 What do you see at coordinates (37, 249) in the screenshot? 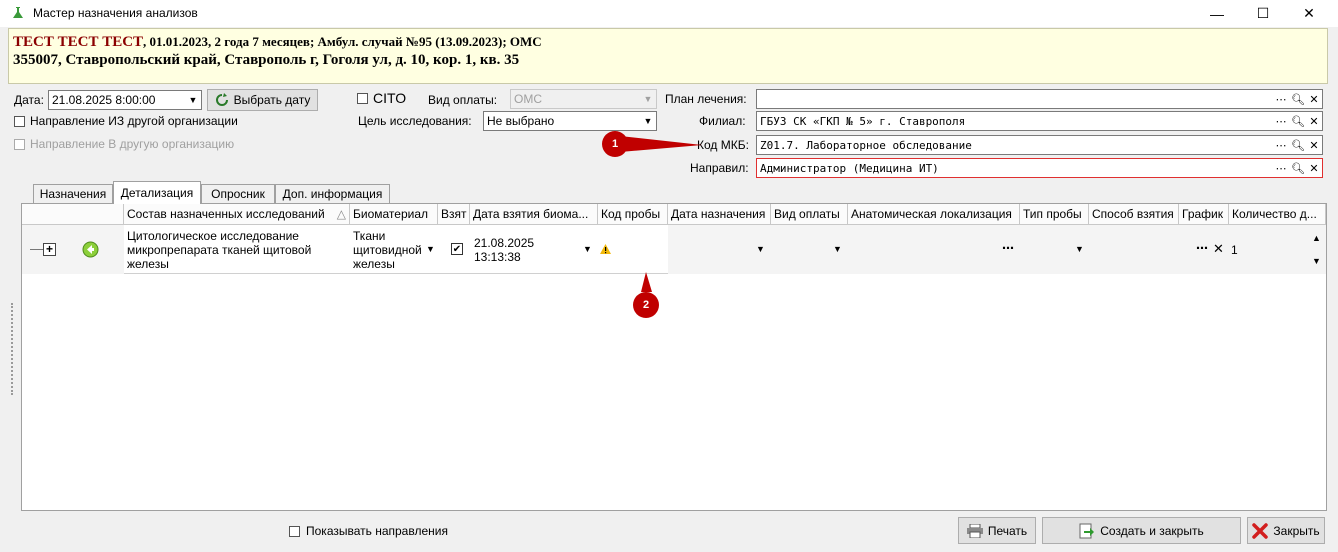
I see `tree-line` at bounding box center [37, 249].